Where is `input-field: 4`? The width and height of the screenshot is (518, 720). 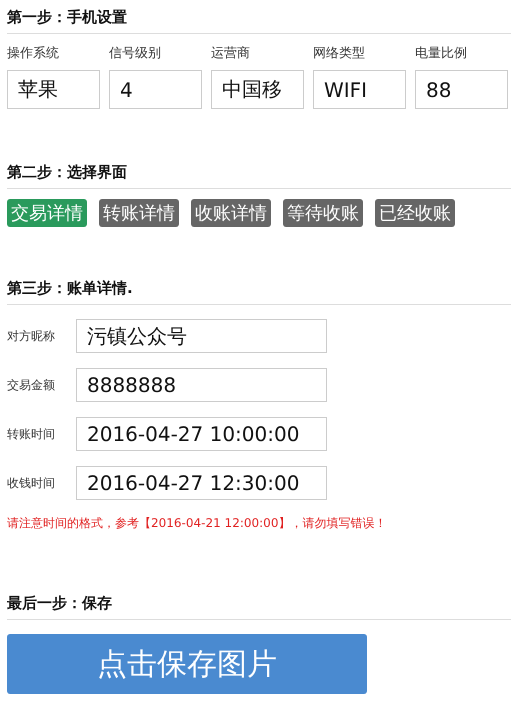 input-field: 4 is located at coordinates (155, 89).